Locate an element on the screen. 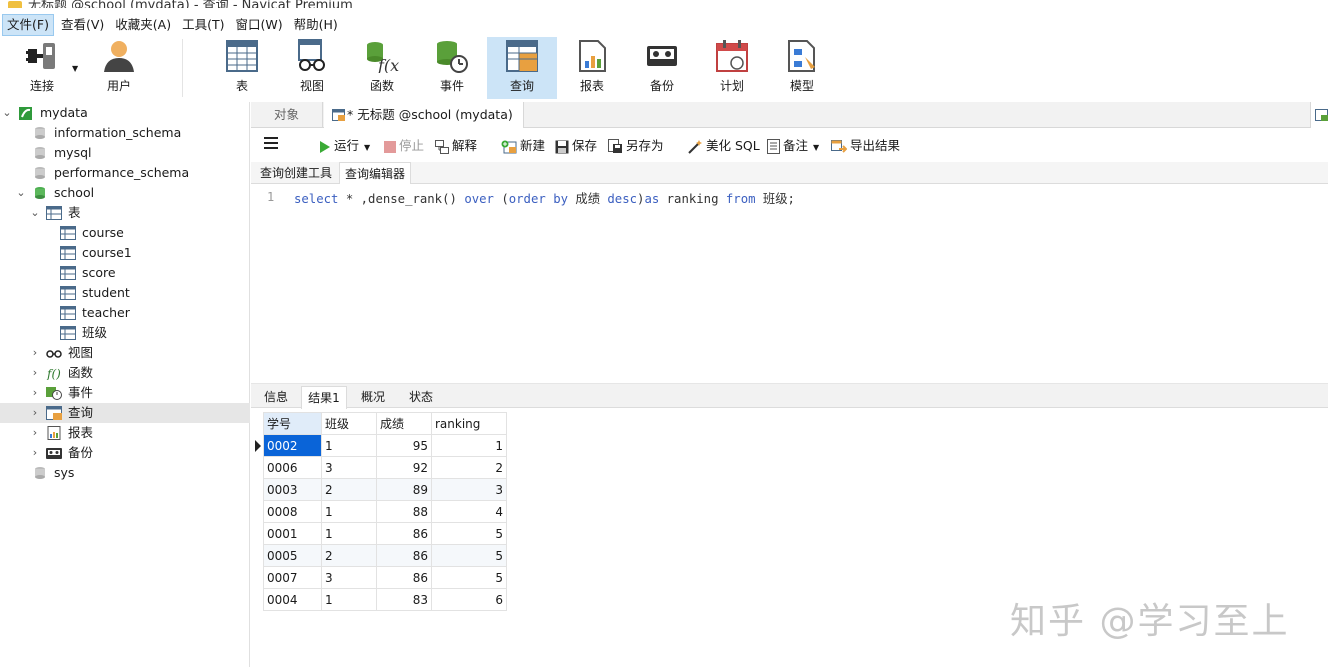 This screenshot has height=667, width=1328. cell-ranking: 1 is located at coordinates (469, 445).